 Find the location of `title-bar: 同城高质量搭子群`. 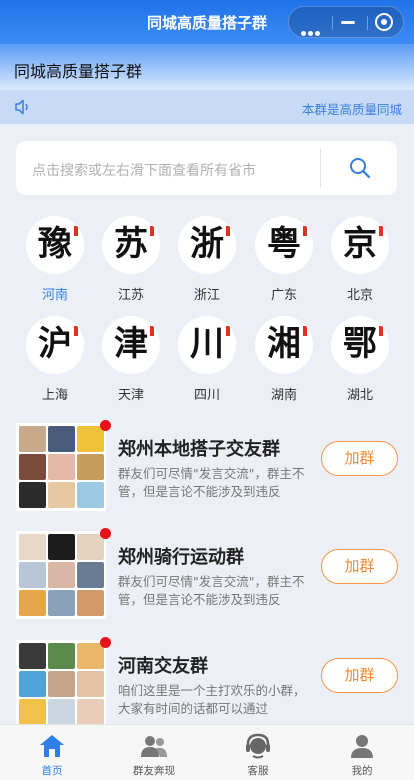

title-bar: 同城高质量搭子群 is located at coordinates (207, 22).